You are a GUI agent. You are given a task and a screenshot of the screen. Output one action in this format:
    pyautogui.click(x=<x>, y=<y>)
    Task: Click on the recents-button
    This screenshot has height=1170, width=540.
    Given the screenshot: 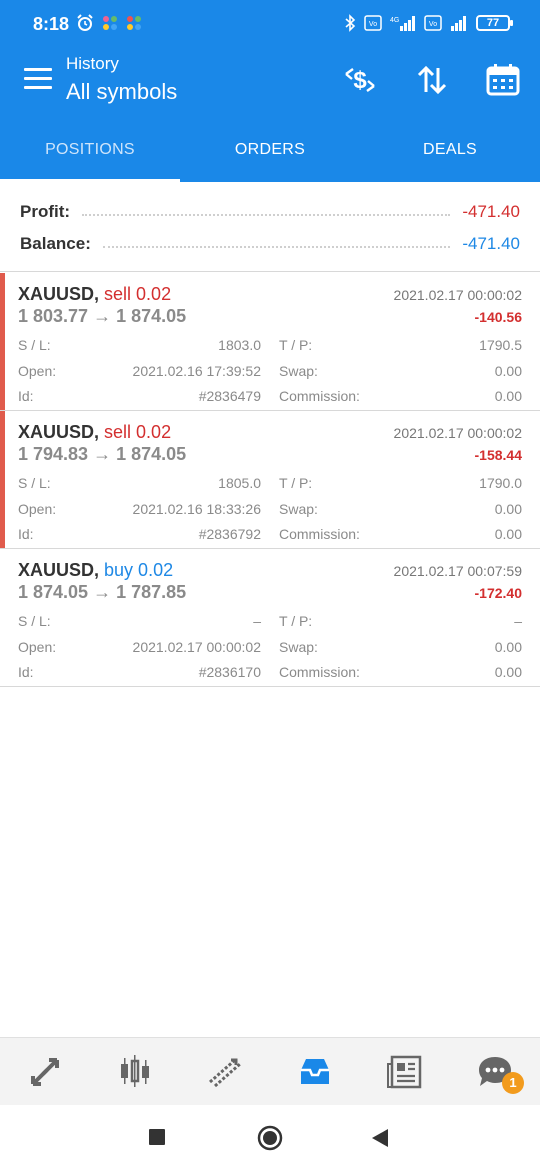 What is the action you would take?
    pyautogui.click(x=157, y=1139)
    